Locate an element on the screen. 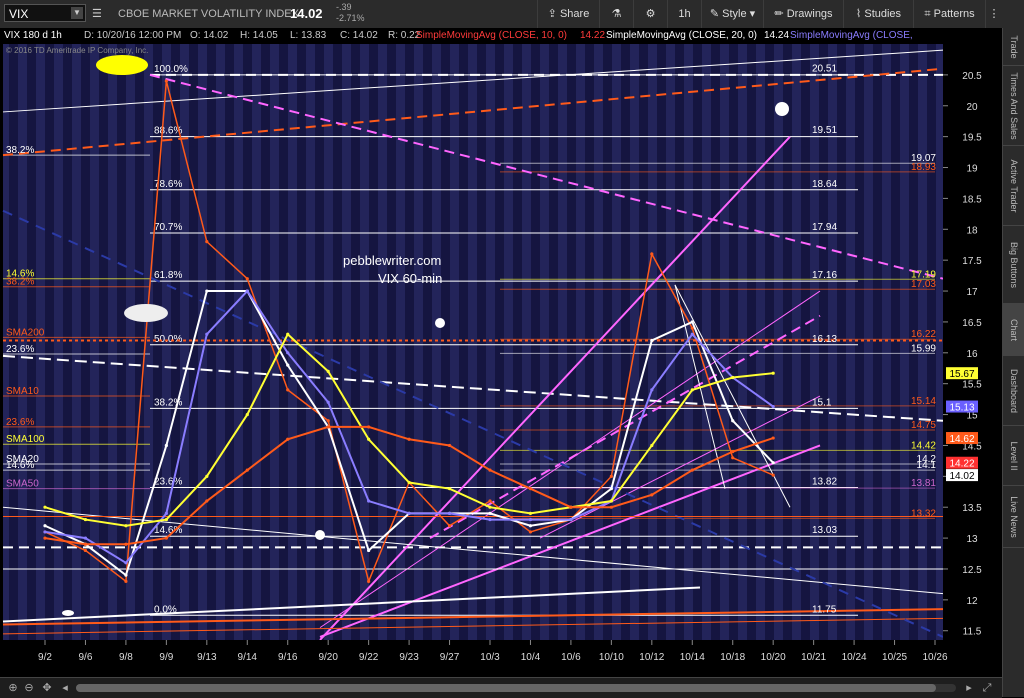 The width and height of the screenshot is (1024, 698). sidebar-tab-level-ii: Level II is located at coordinates (1013, 456).